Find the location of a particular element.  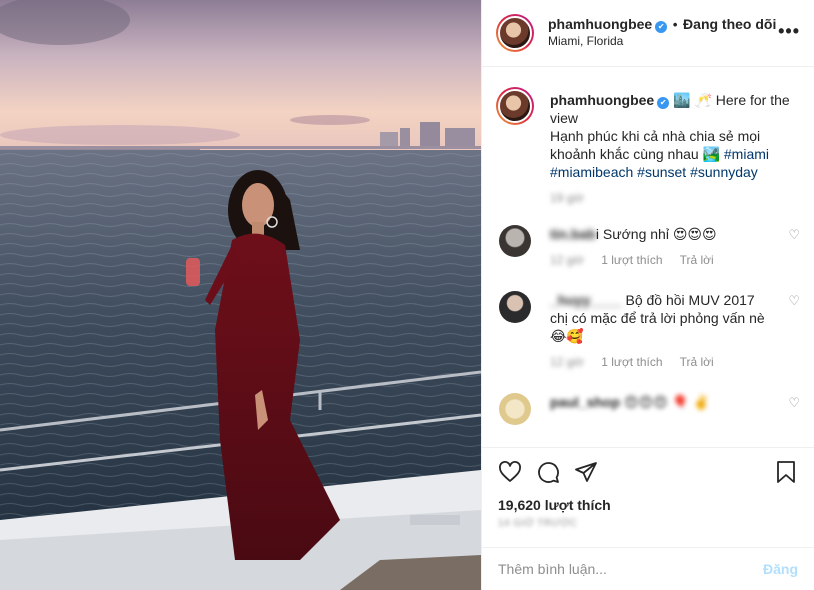

commenter-username: tin.bab is located at coordinates (573, 234).